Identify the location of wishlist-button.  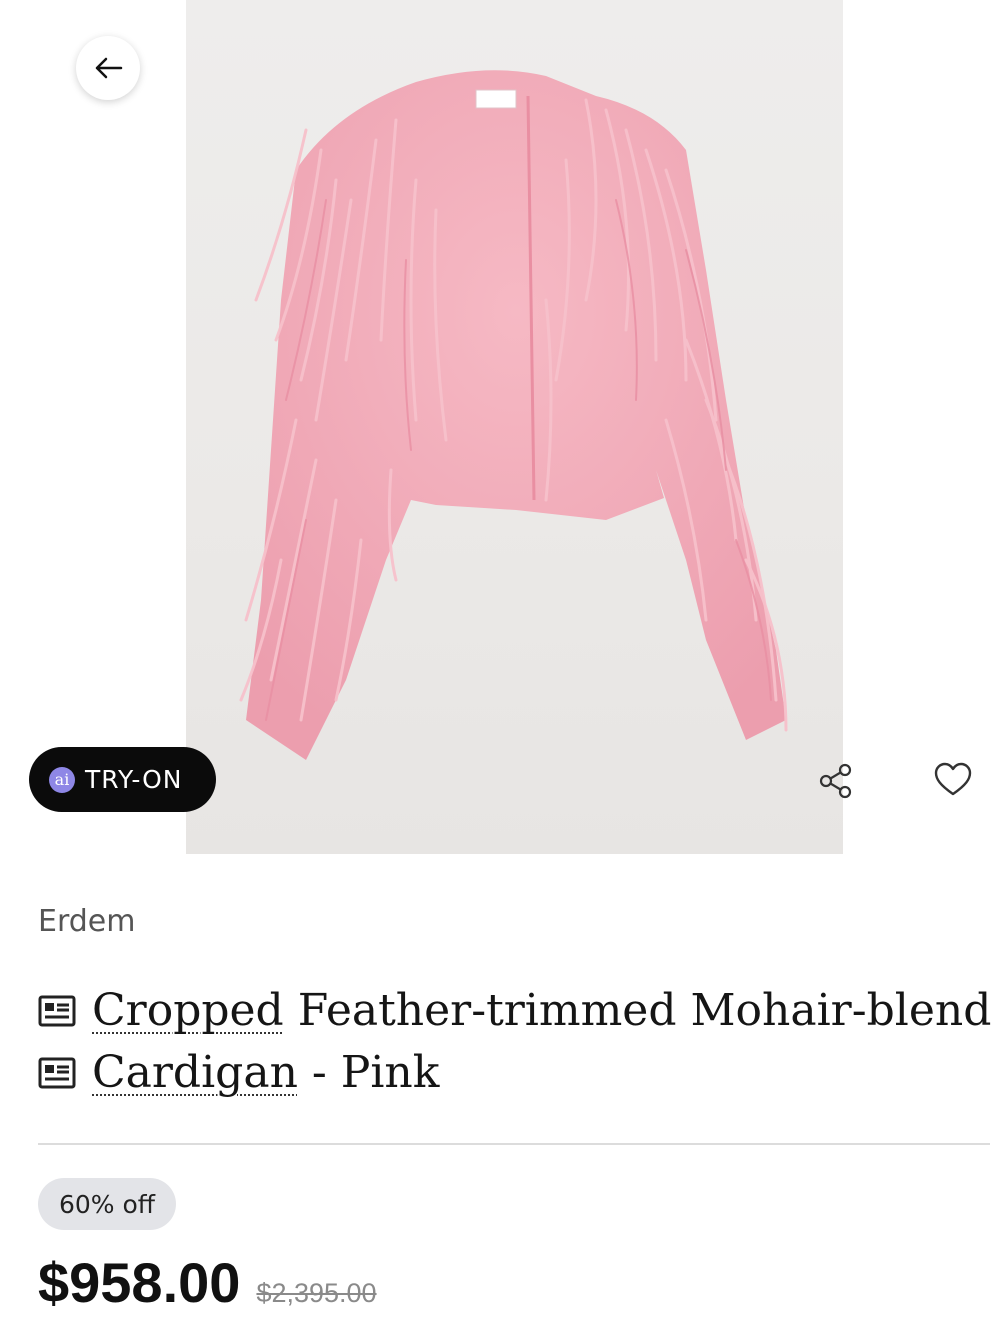
(953, 780).